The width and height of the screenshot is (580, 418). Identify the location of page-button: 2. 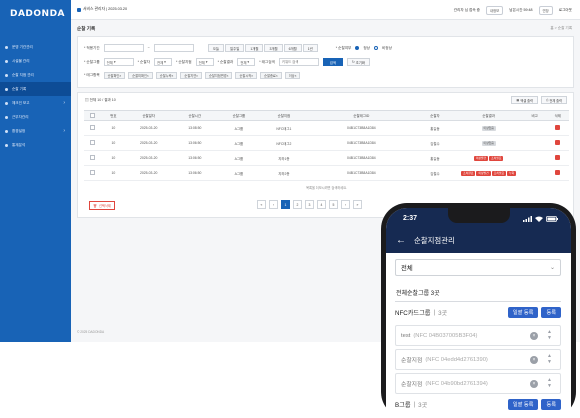
(297, 204).